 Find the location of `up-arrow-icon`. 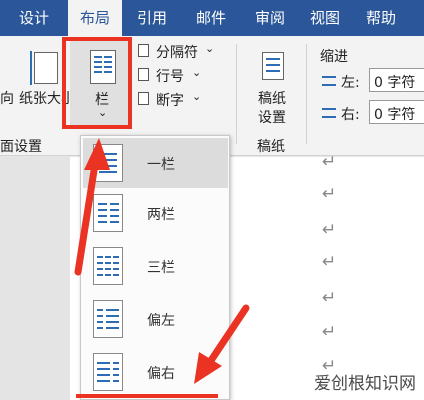

up-arrow-icon is located at coordinates (92, 207).